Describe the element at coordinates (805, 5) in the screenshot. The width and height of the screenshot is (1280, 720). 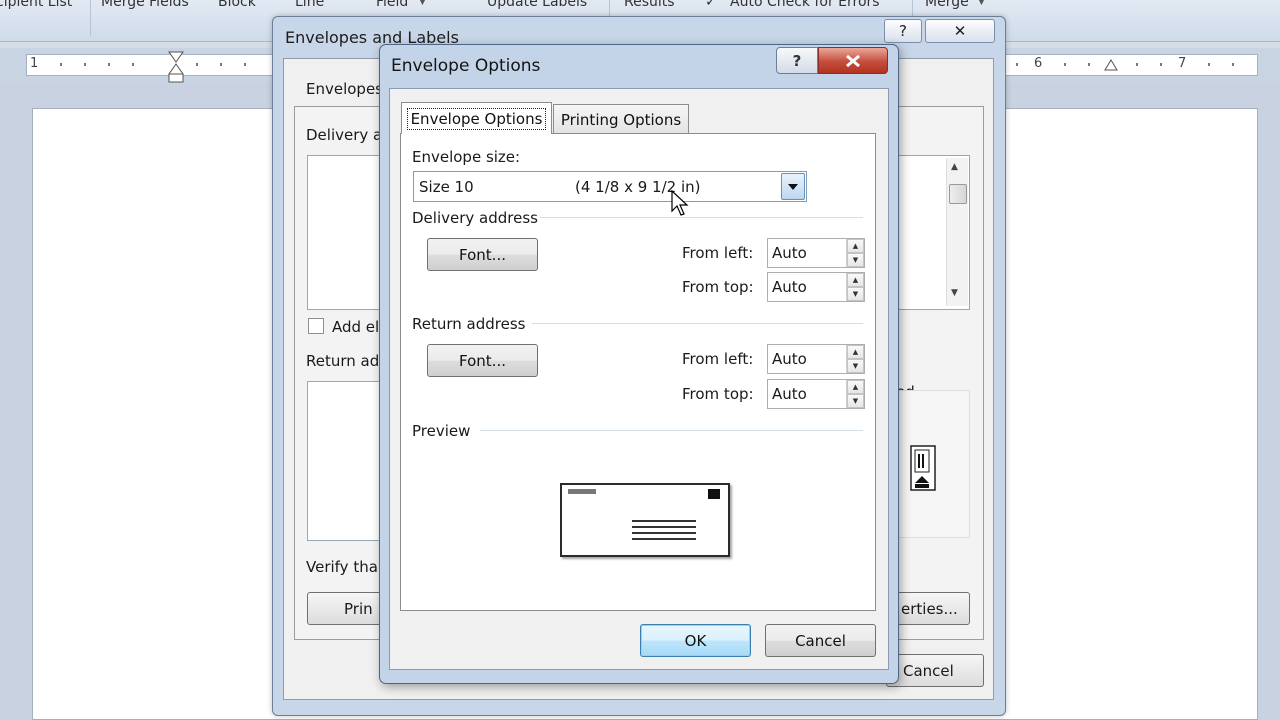
I see `ribbon-auto-check: Auto Check for Errors` at that location.